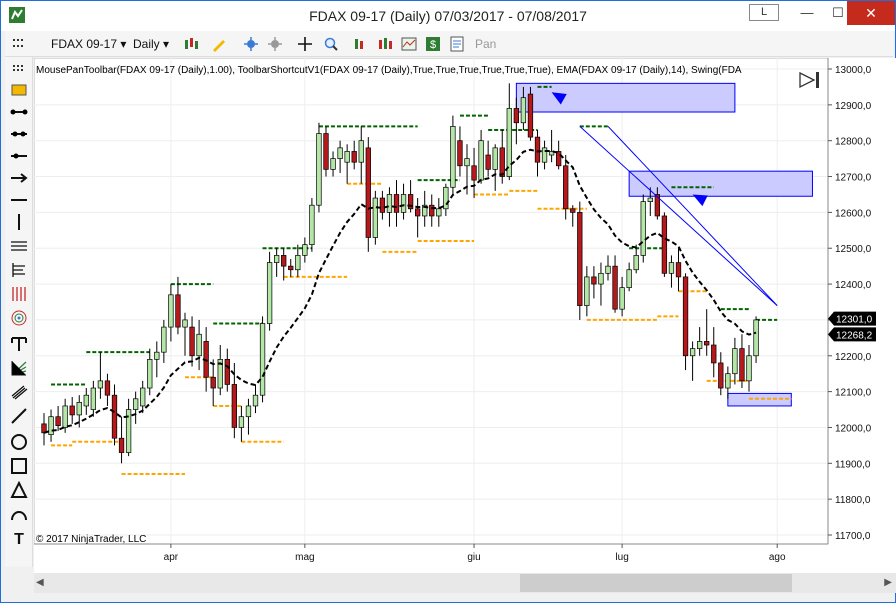 This screenshot has height=603, width=896. I want to click on ray-icon, so click(19, 134).